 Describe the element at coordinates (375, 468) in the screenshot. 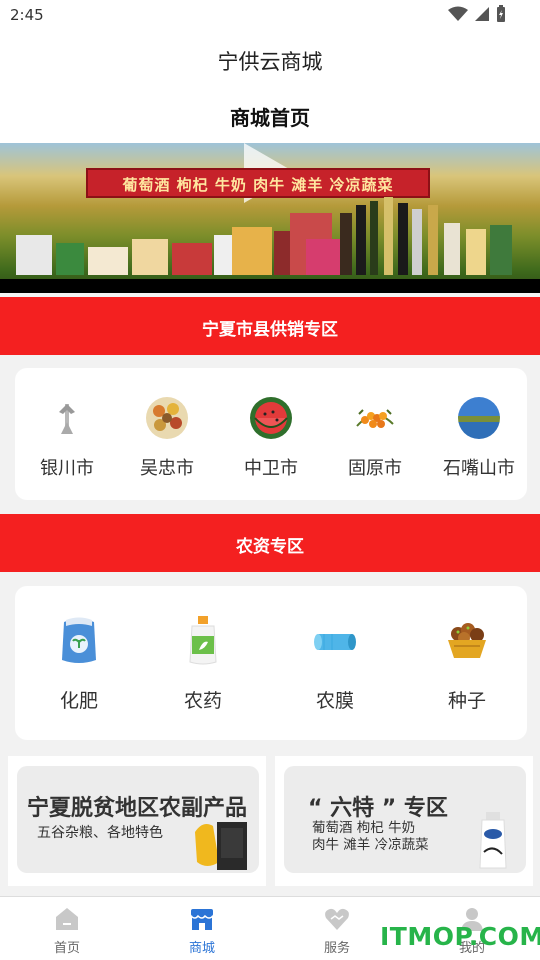

I see `city-label: 固原市` at that location.